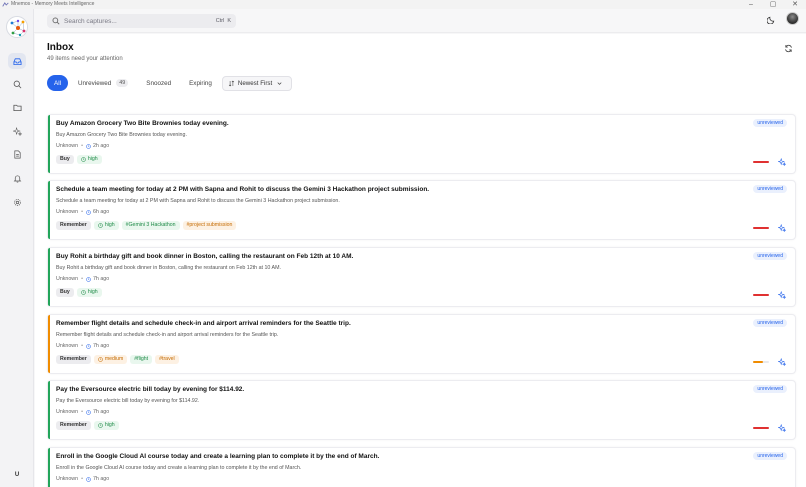 This screenshot has height=487, width=806. What do you see at coordinates (122, 83) in the screenshot?
I see `unreviewed-count-badge: 49` at bounding box center [122, 83].